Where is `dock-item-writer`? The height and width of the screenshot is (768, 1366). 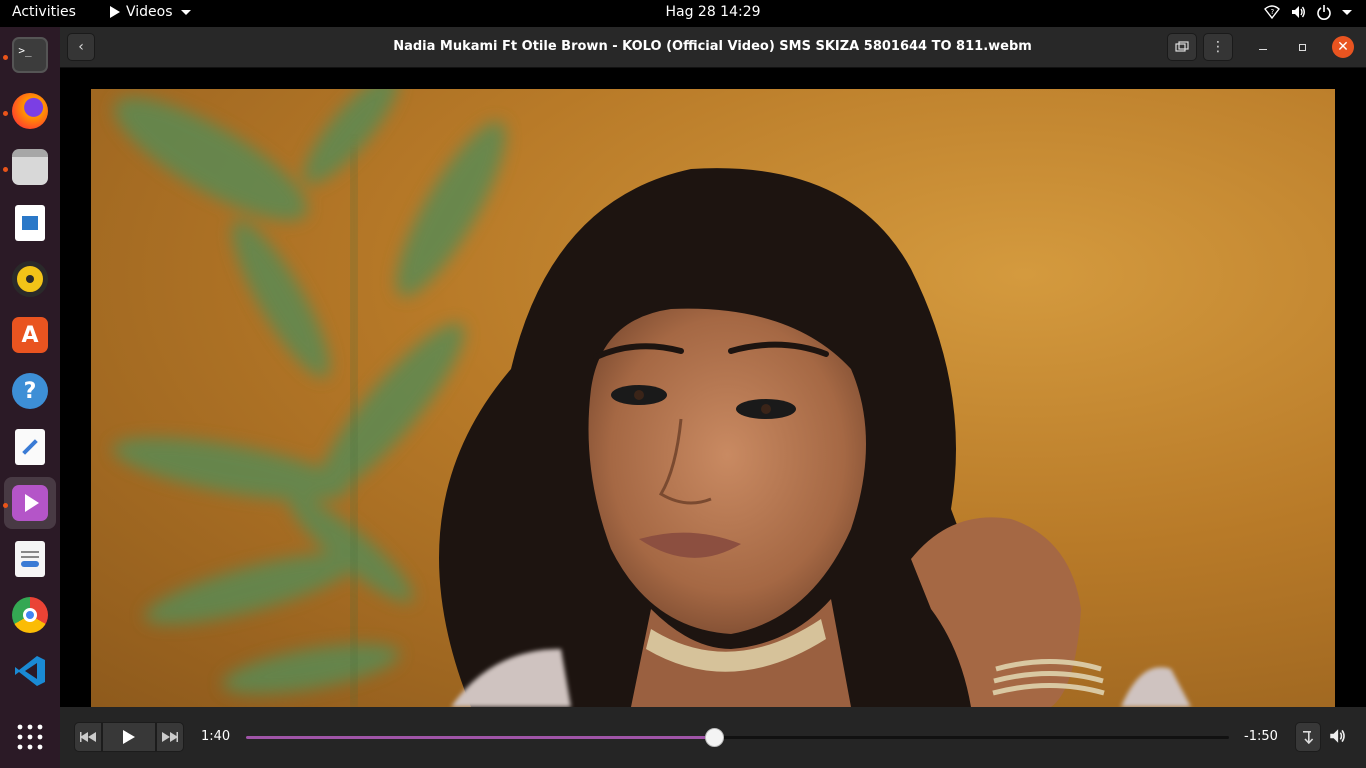
dock-item-writer is located at coordinates (30, 223).